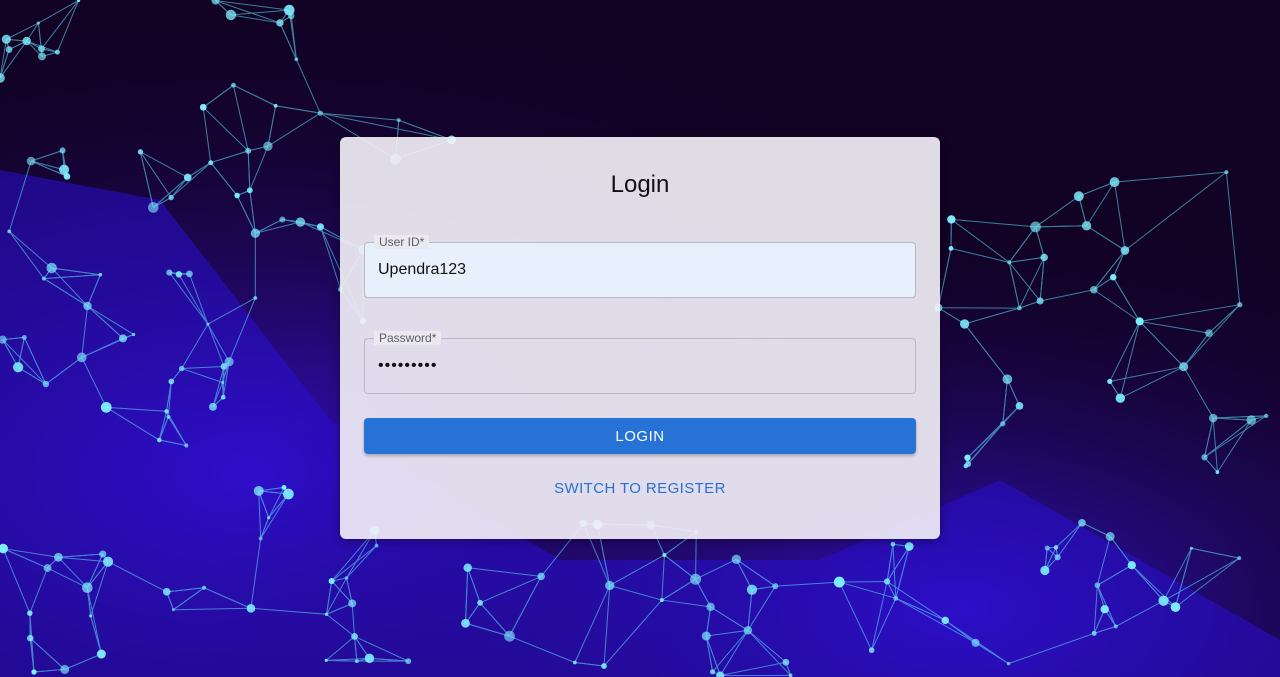 The height and width of the screenshot is (677, 1280). I want to click on password-field: Password*, so click(640, 362).